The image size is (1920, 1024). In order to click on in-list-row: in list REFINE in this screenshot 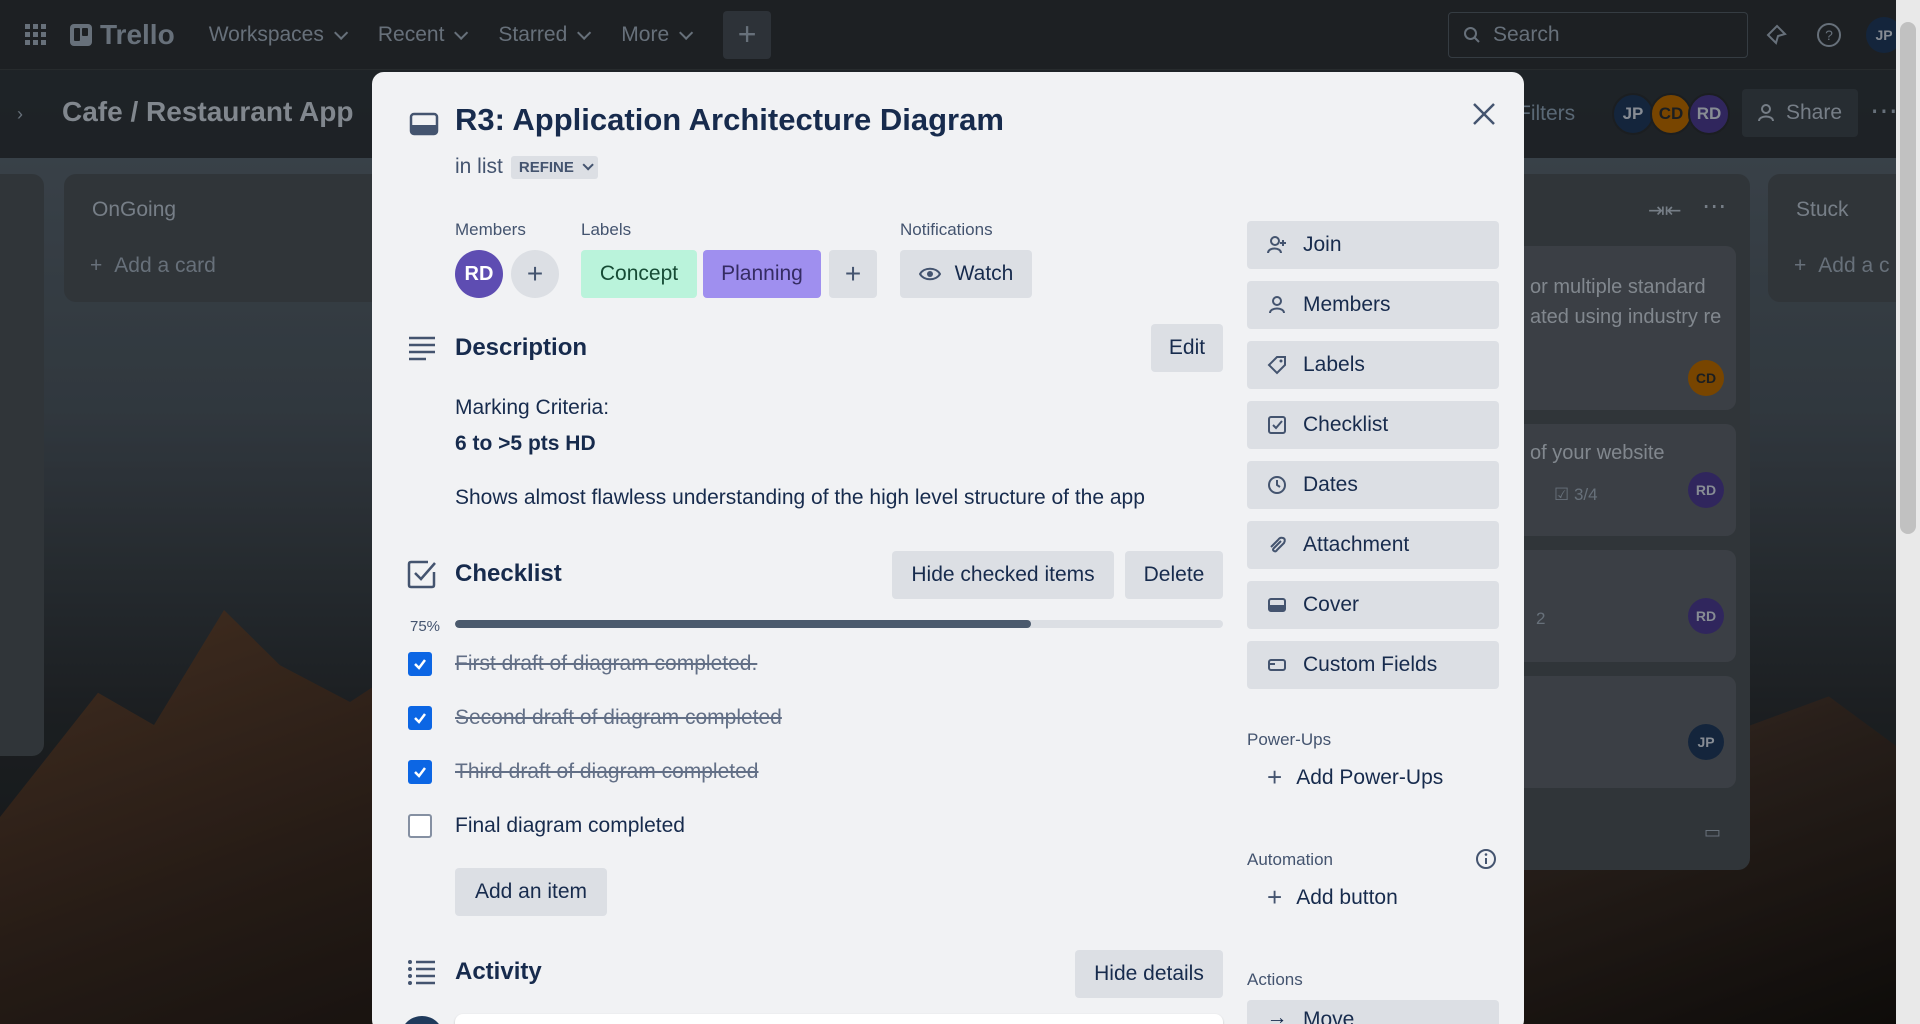, I will do `click(526, 167)`.